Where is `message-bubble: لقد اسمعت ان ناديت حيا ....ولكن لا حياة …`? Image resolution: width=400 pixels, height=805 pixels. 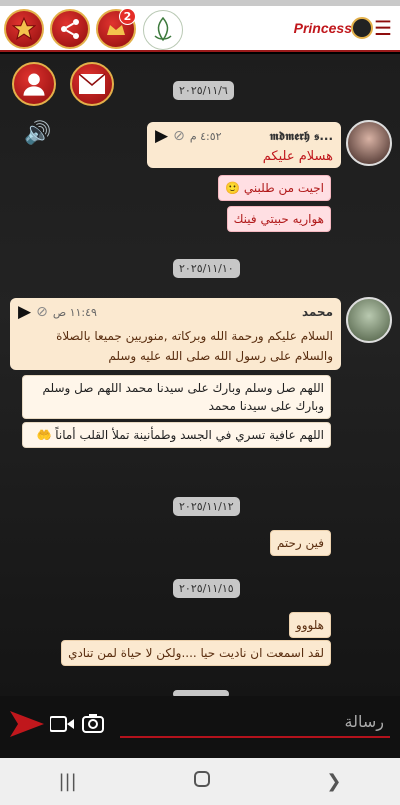
message-bubble: لقد اسمعت ان ناديت حيا ....ولكن لا حياة … is located at coordinates (196, 653).